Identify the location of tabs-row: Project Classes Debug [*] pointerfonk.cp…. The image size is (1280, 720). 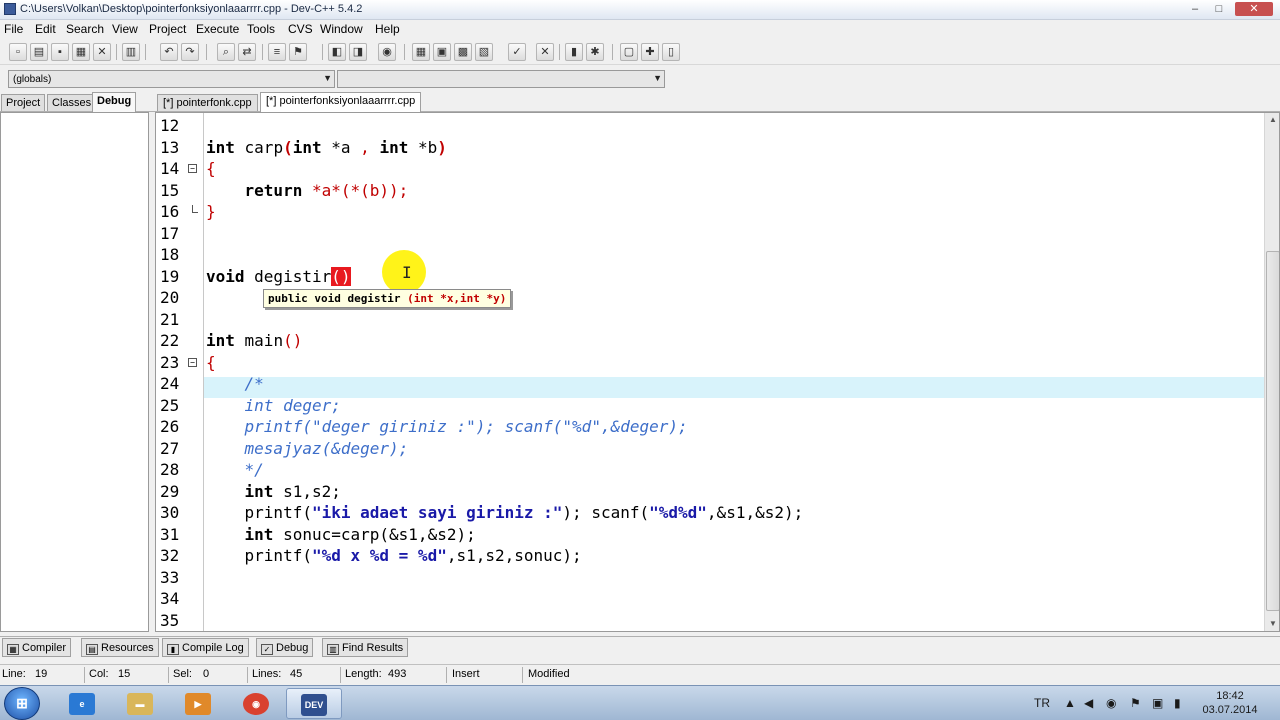
(640, 102).